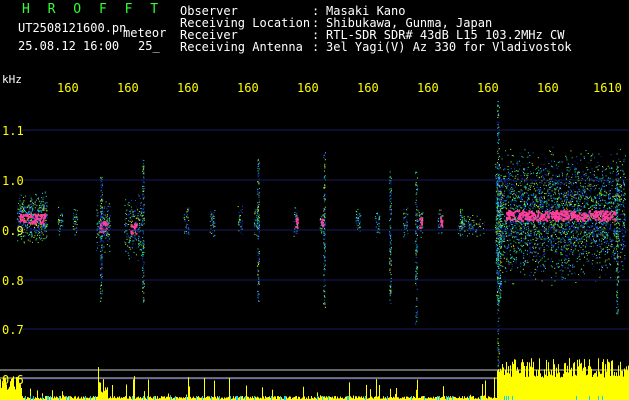 The height and width of the screenshot is (400, 629). What do you see at coordinates (12, 79) in the screenshot?
I see `axis-unit-label: kHz` at bounding box center [12, 79].